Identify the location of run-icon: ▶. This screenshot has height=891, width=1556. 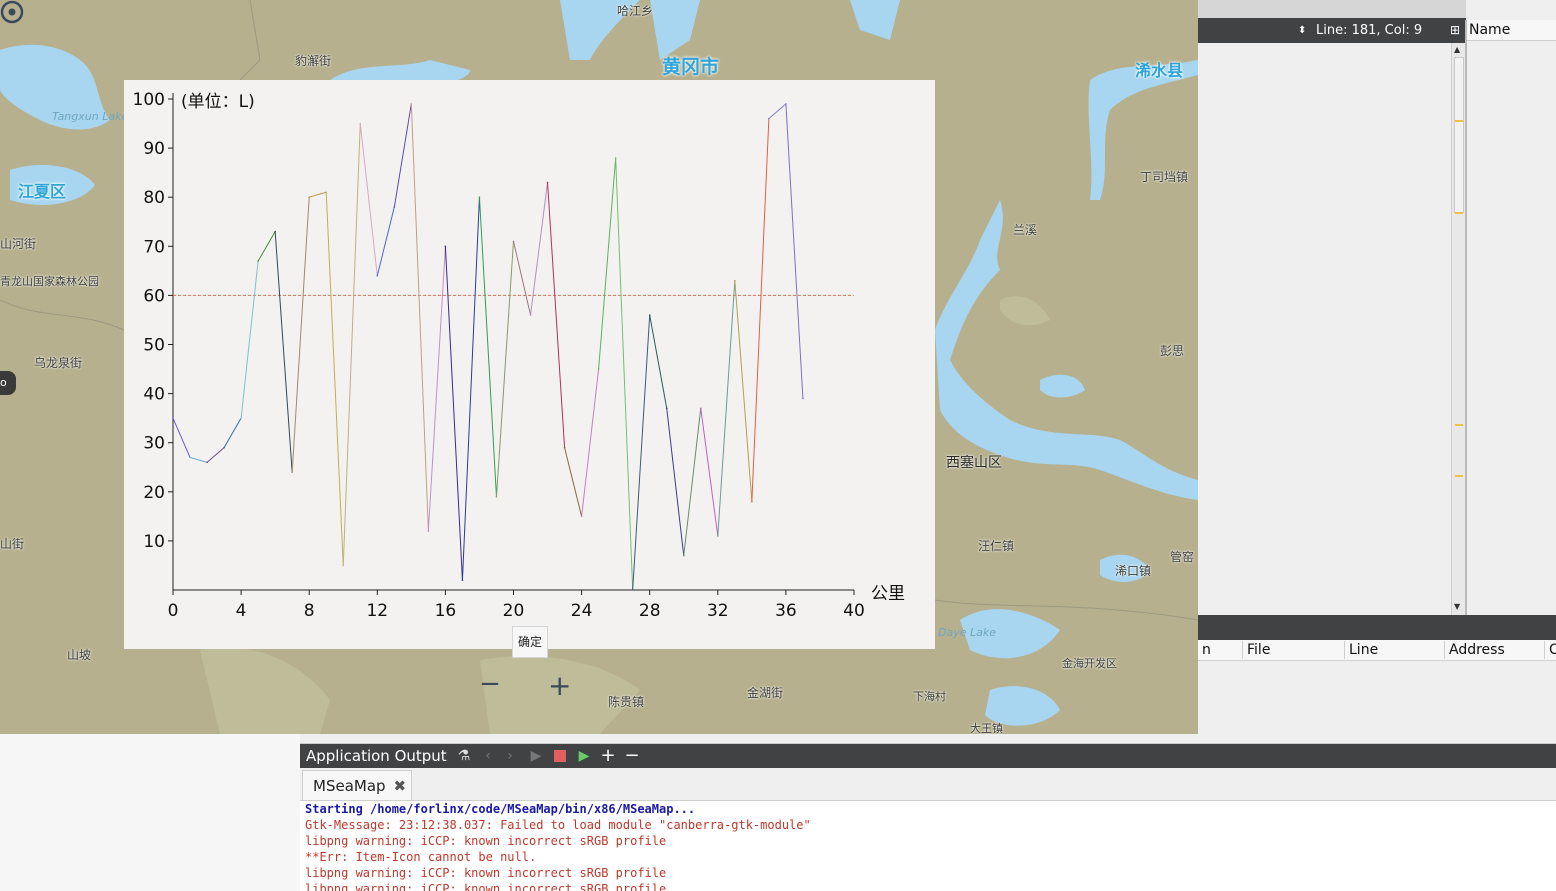
(536, 756).